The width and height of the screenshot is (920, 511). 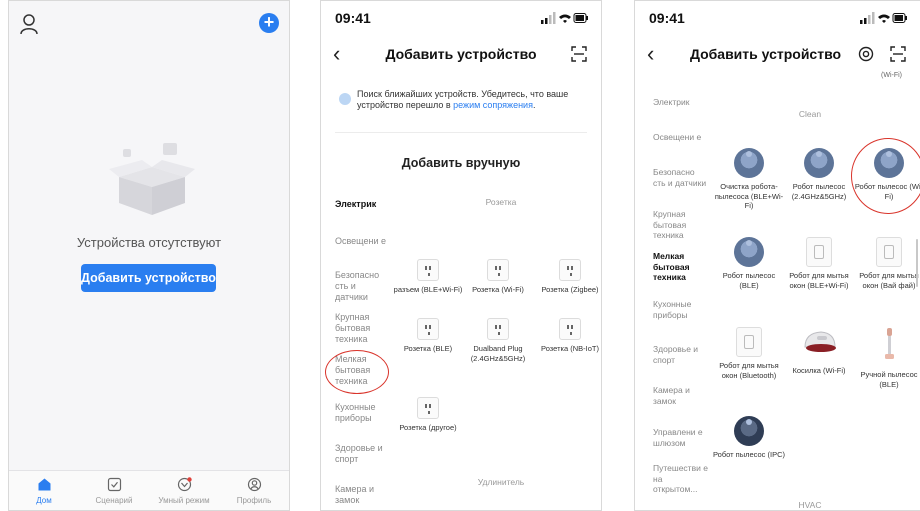 I want to click on add-device-plus-button: +, so click(x=269, y=23).